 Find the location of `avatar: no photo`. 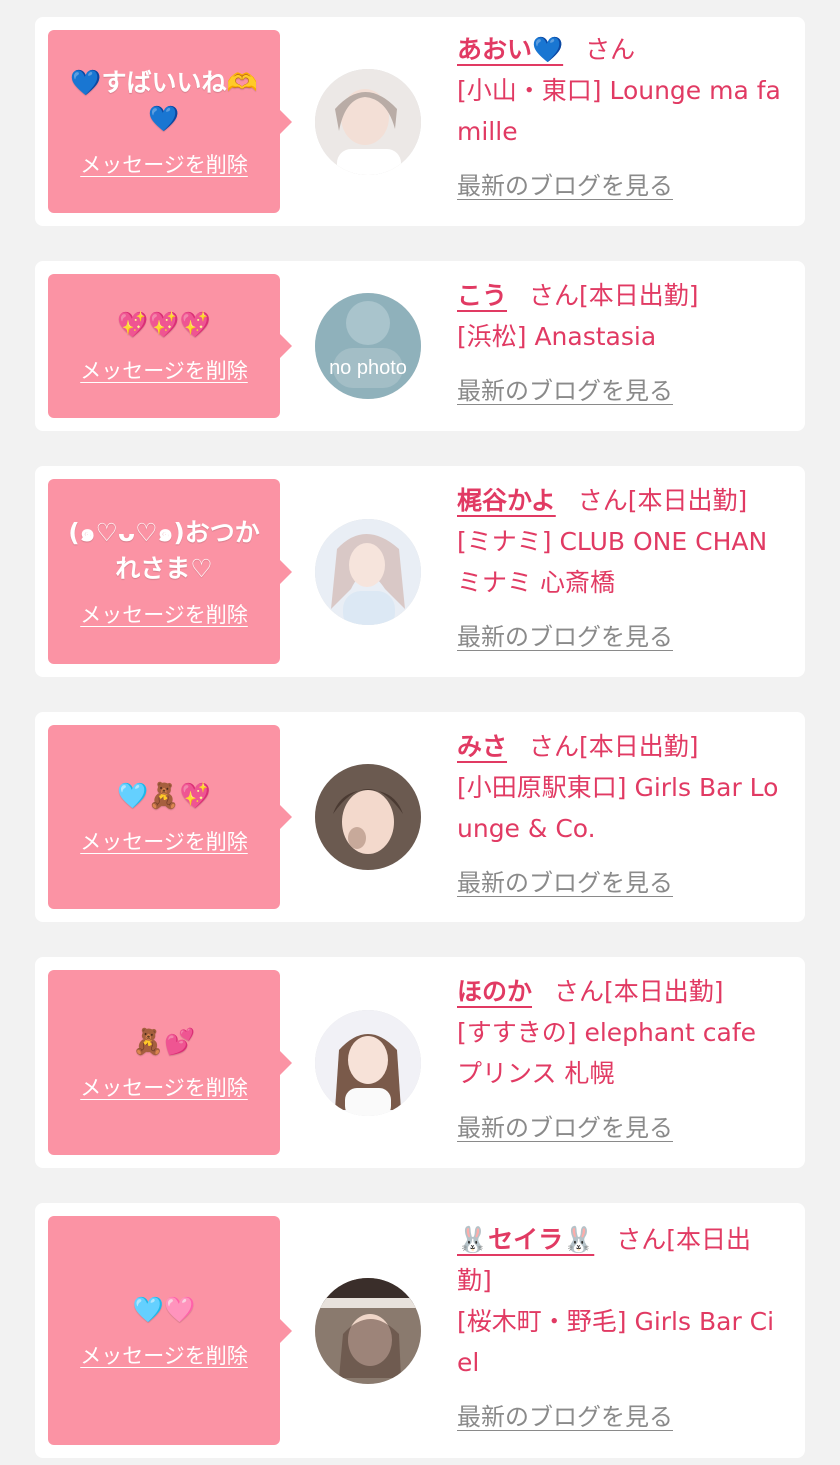

avatar: no photo is located at coordinates (368, 346).